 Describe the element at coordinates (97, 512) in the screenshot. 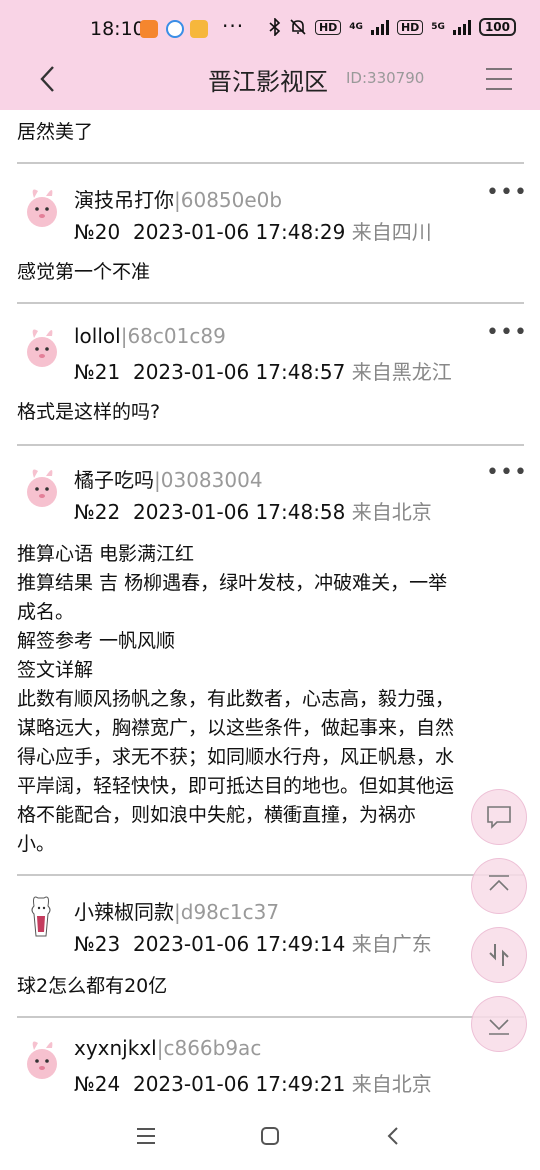

I see `floor-number: №22` at that location.